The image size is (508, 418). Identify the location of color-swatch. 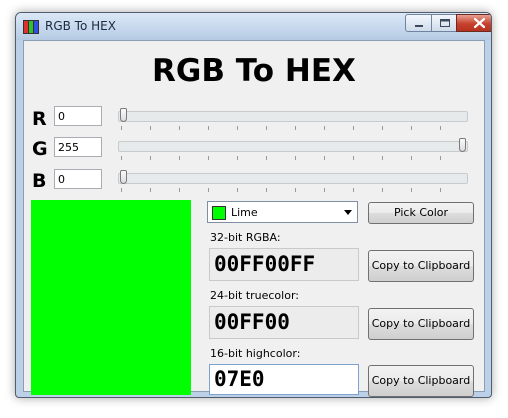
(219, 213).